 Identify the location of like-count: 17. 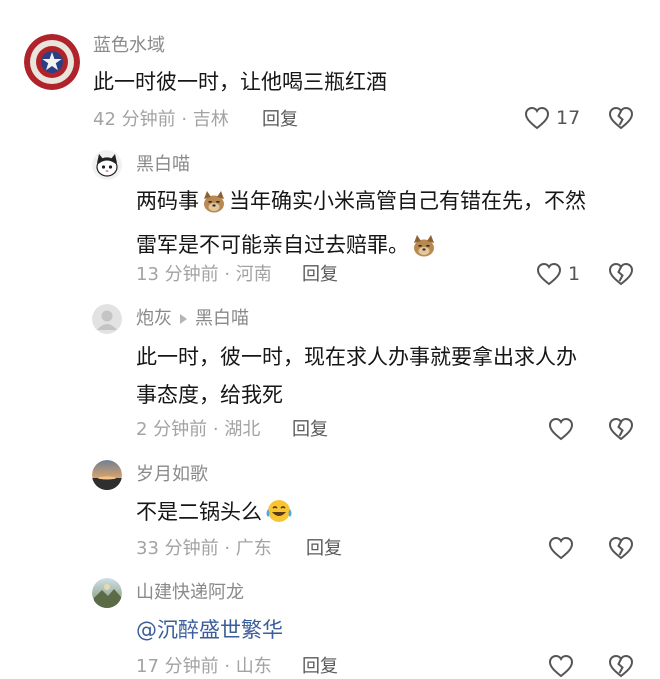
(568, 118).